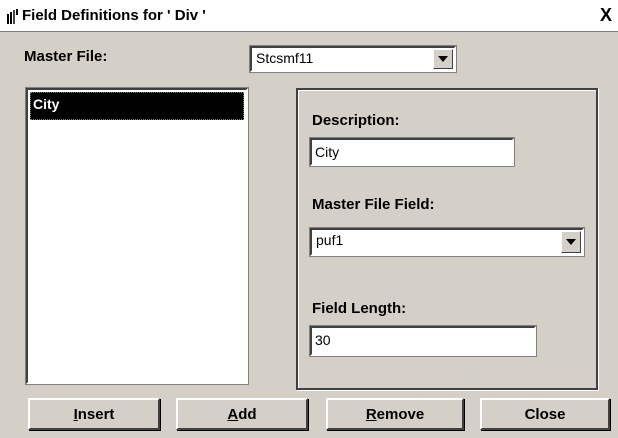  I want to click on add-label: dd, so click(247, 414).